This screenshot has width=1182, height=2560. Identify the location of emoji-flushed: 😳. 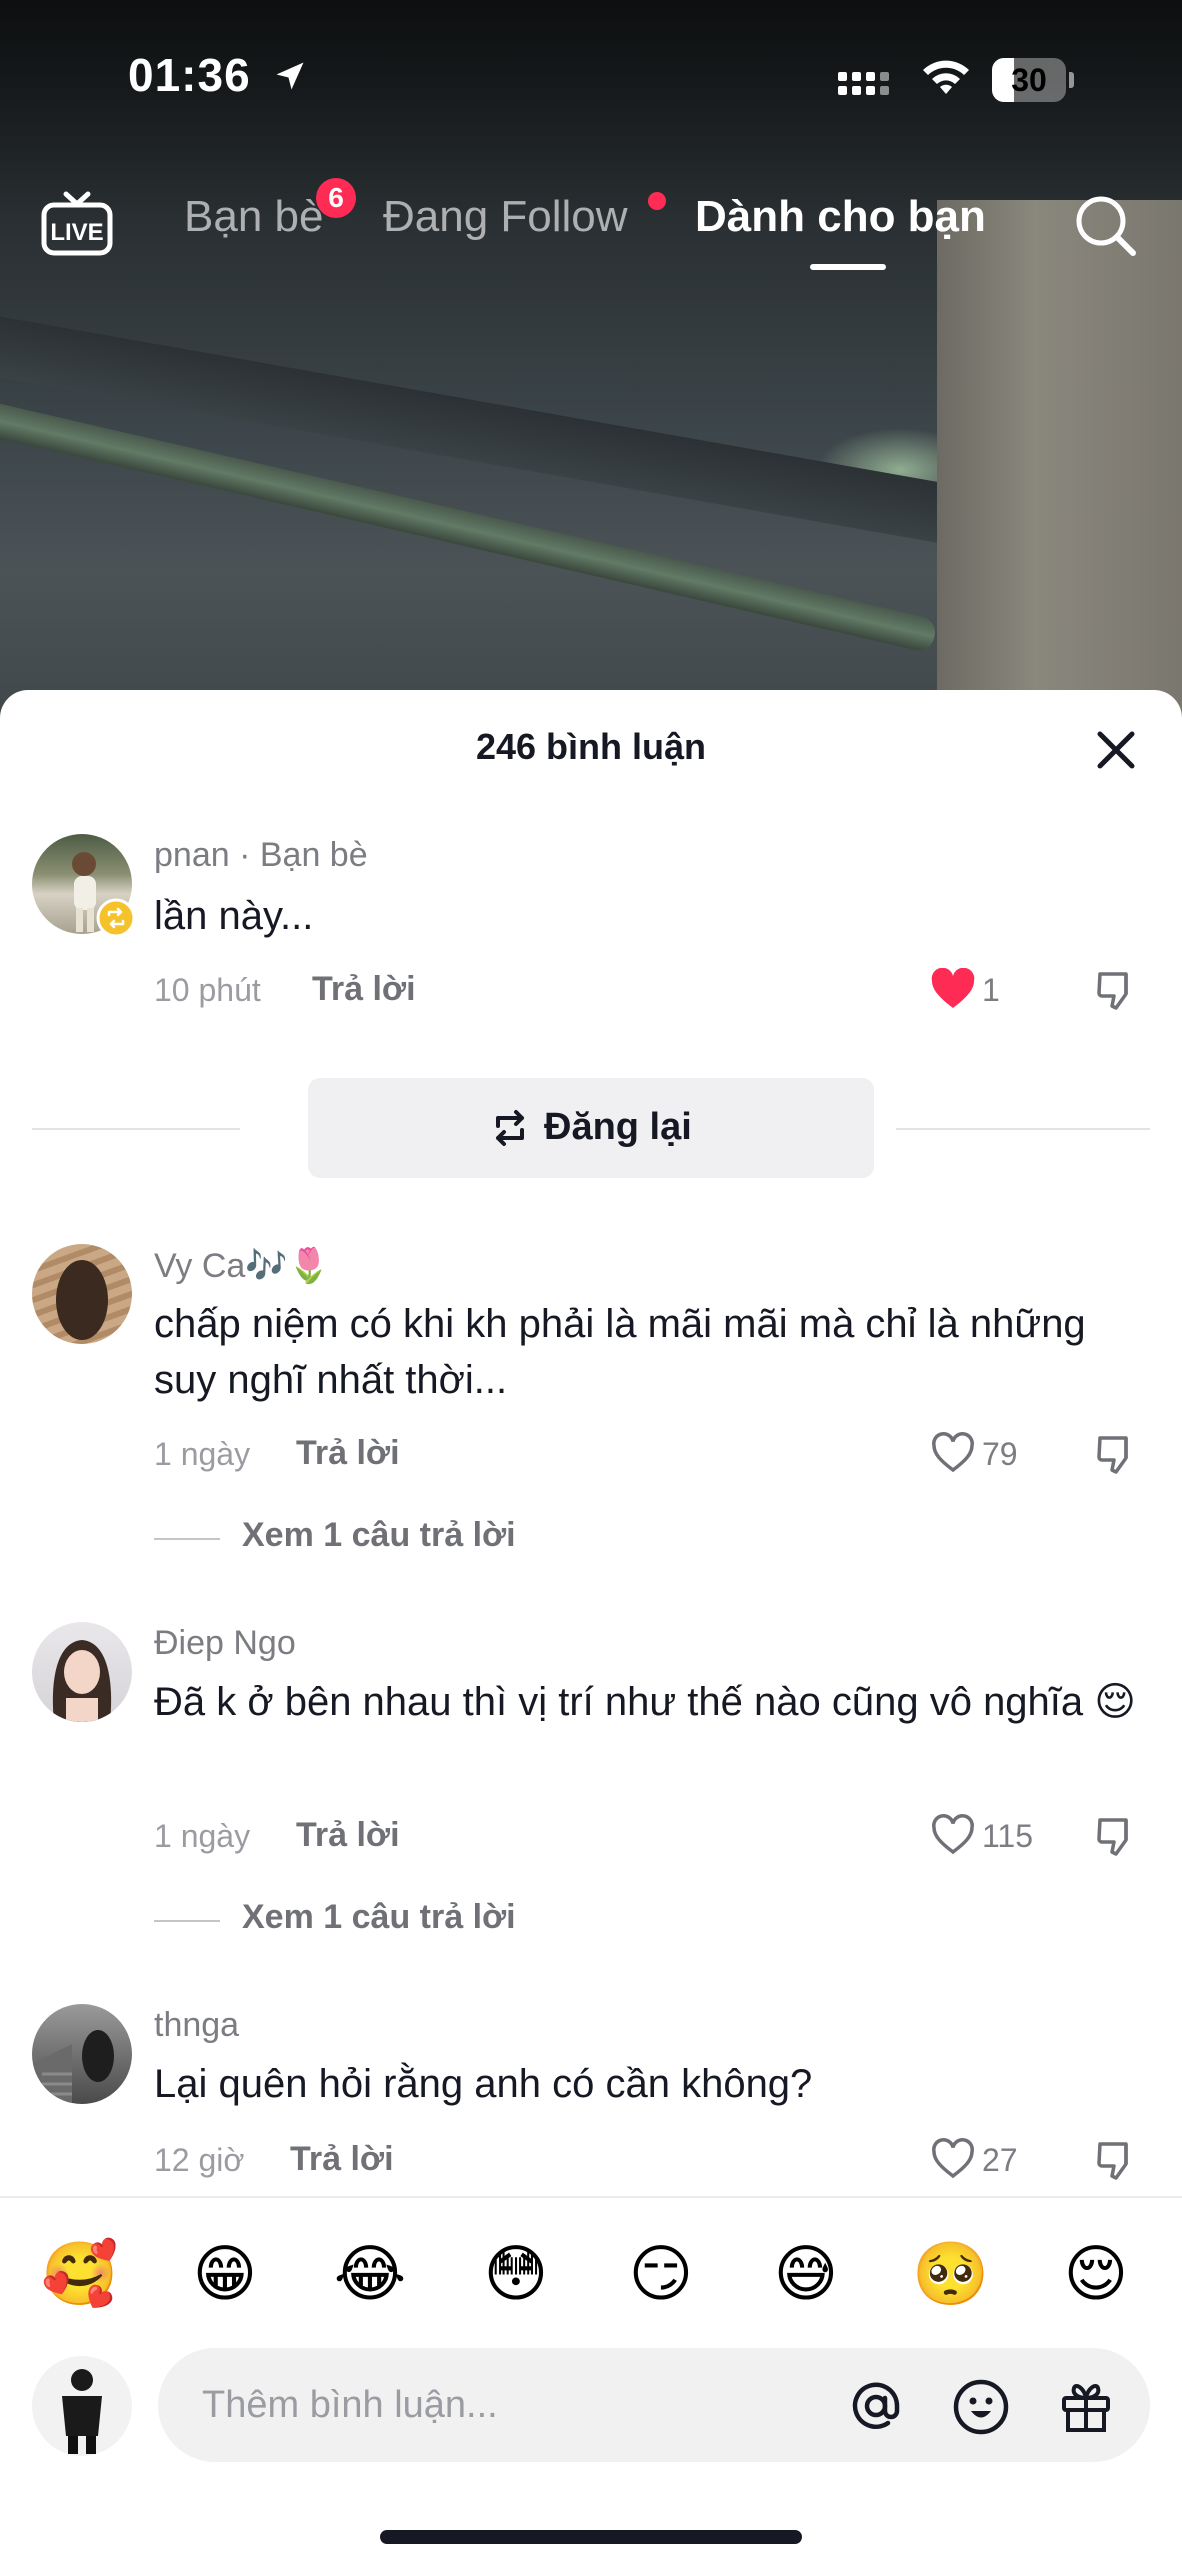
(516, 2274).